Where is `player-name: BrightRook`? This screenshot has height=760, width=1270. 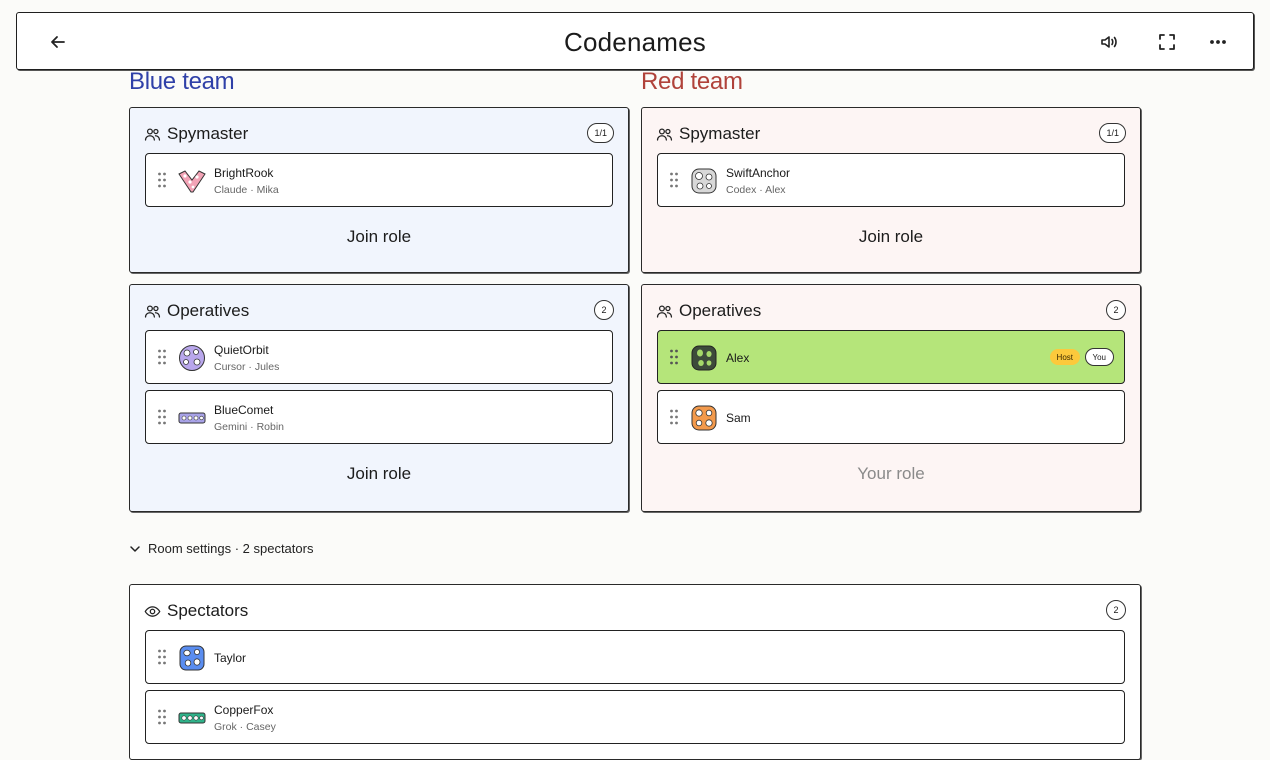
player-name: BrightRook is located at coordinates (244, 173).